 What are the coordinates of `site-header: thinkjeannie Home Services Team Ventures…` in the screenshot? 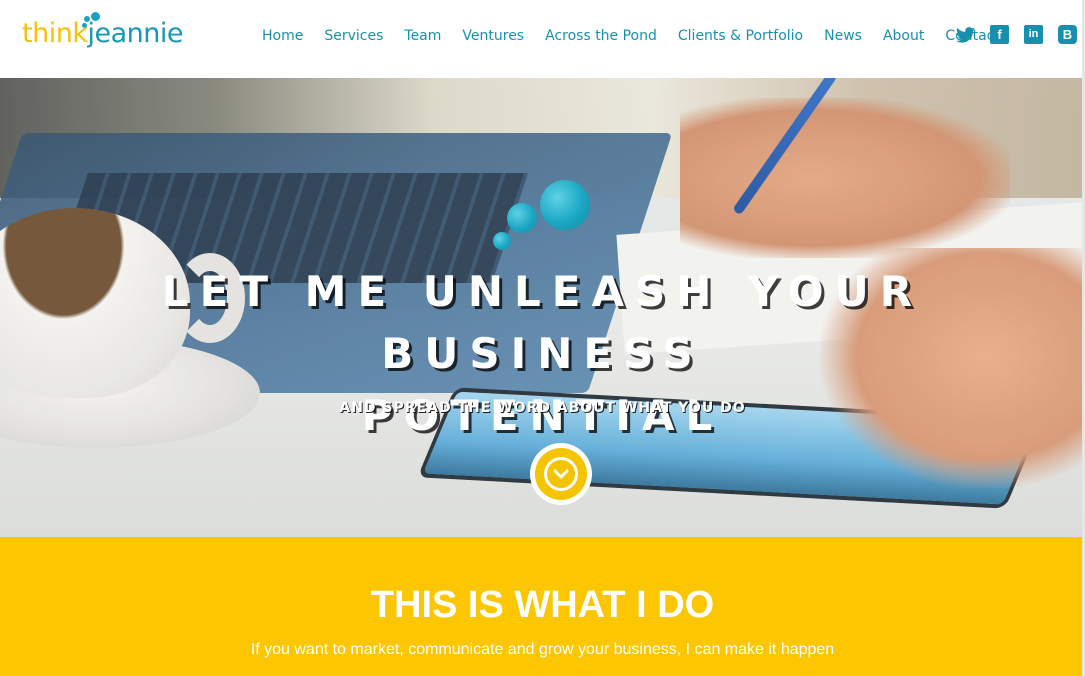 It's located at (542, 39).